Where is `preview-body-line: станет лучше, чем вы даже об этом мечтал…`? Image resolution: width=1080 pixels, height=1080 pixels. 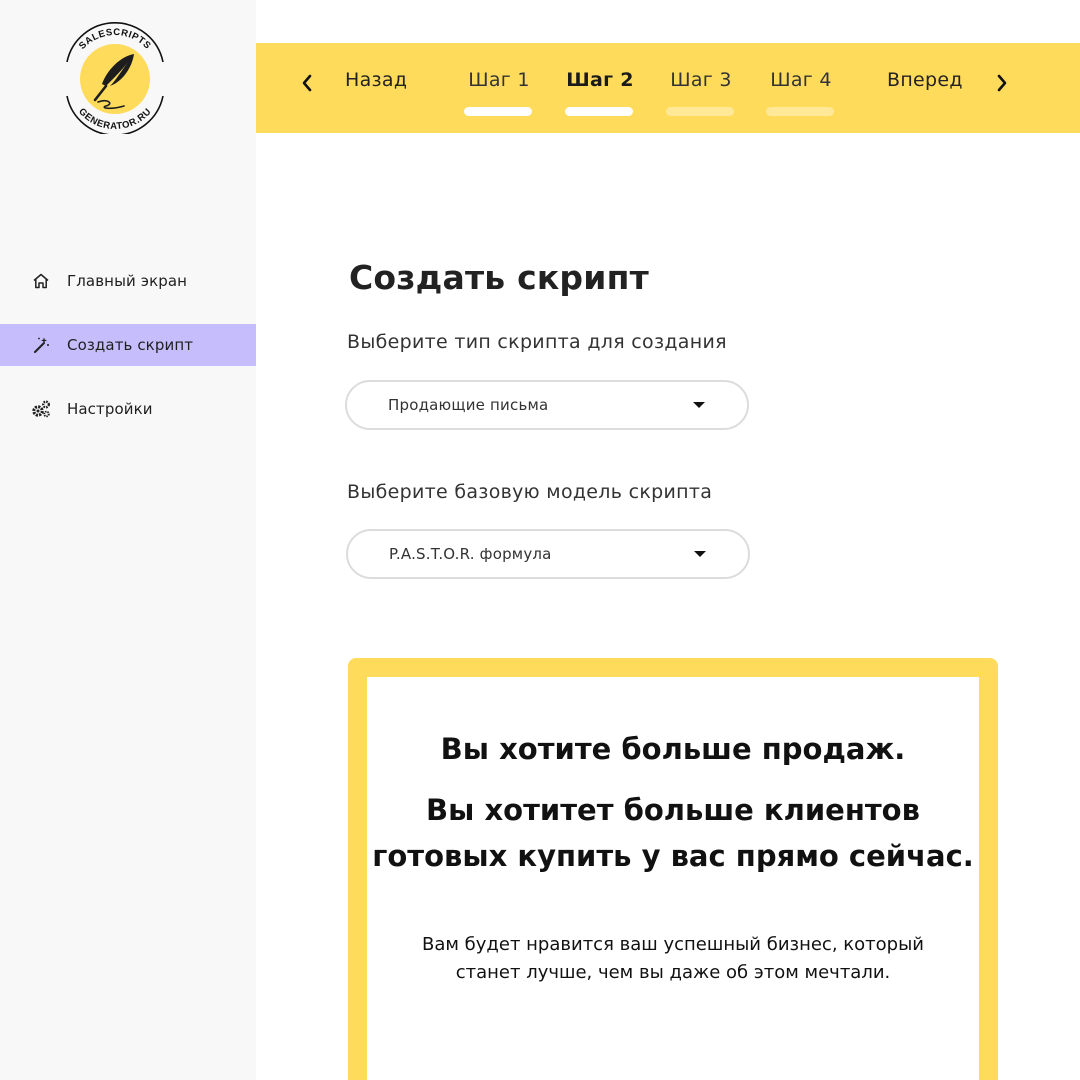 preview-body-line: станет лучше, чем вы даже об этом мечтал… is located at coordinates (673, 972).